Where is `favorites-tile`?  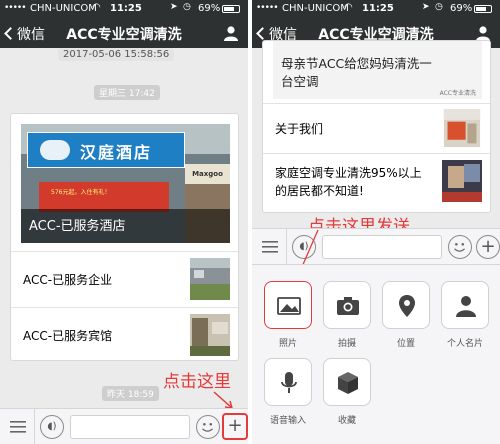
favorites-tile is located at coordinates (347, 382).